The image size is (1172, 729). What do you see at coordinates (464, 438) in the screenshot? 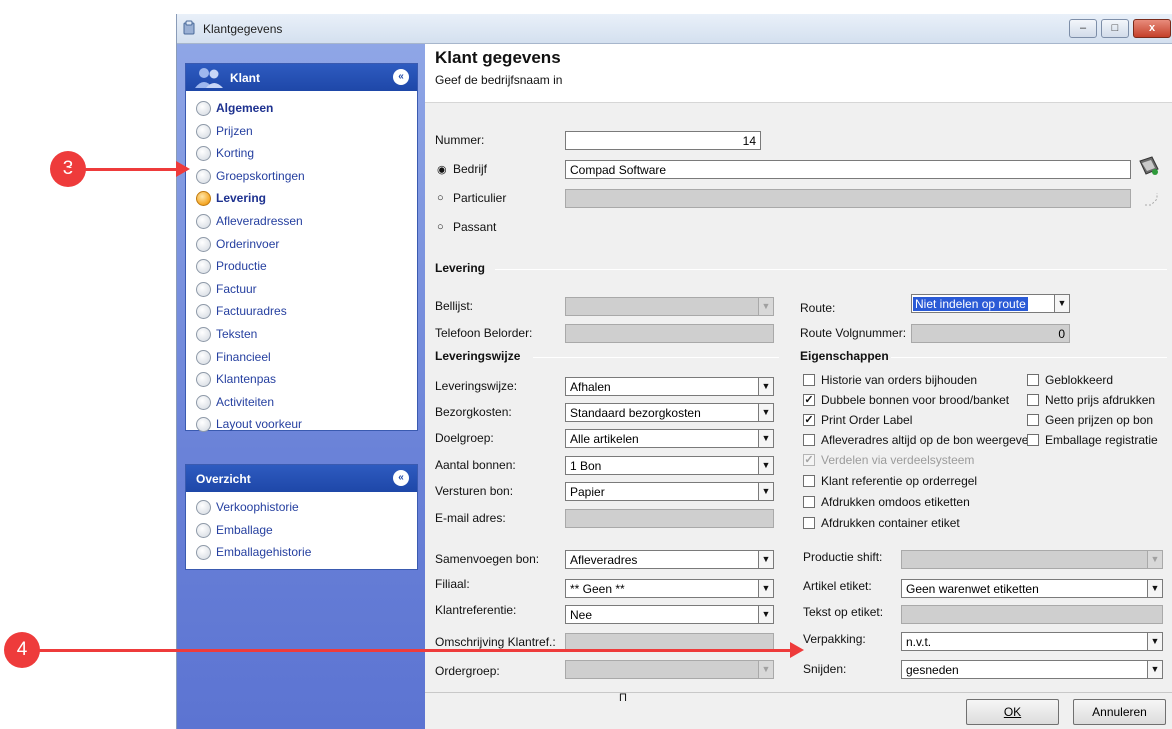
I see `doelgroep-label: Doelgroep:` at bounding box center [464, 438].